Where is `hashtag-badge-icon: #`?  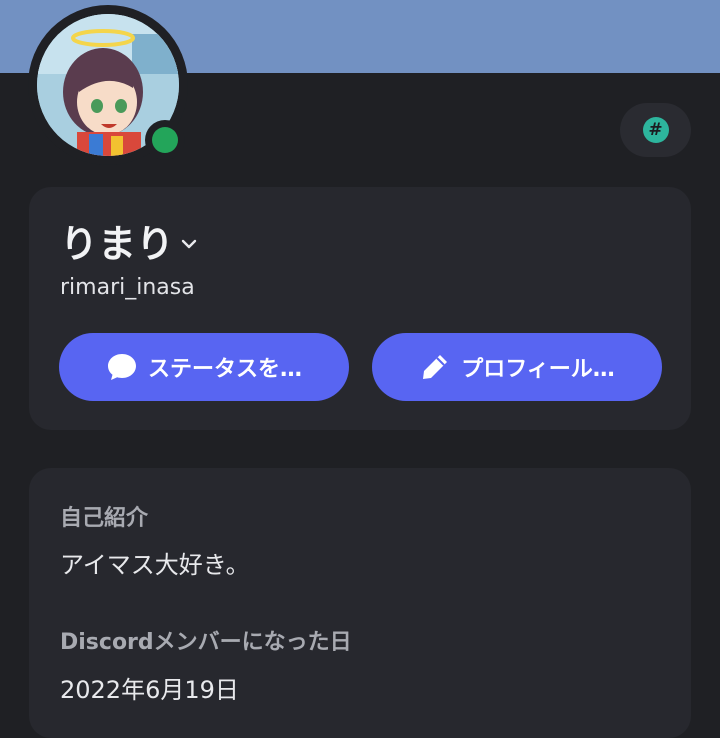 hashtag-badge-icon: # is located at coordinates (655, 130).